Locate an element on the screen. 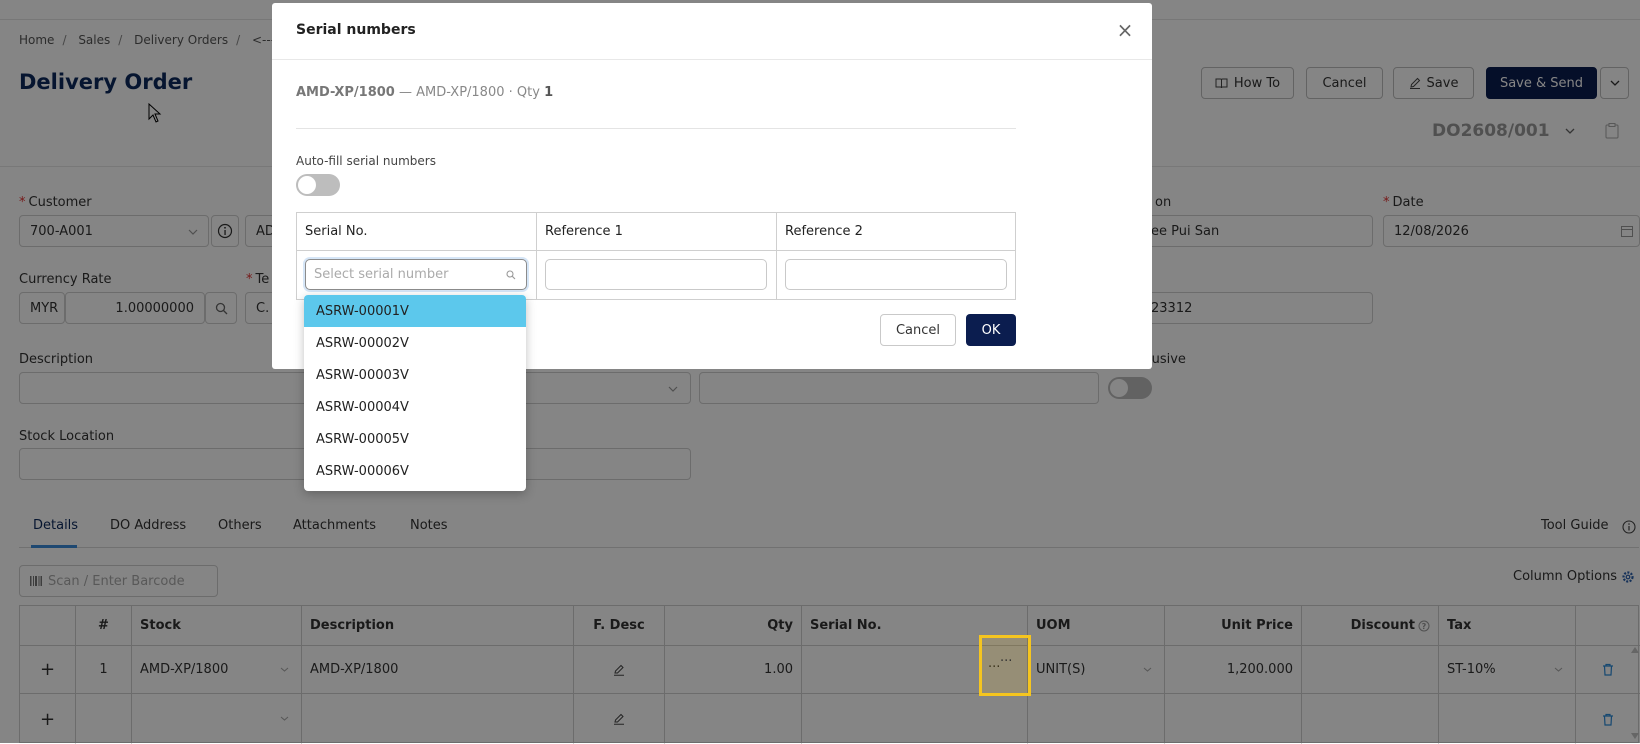  serial-button-highlight: ··· is located at coordinates (1005, 665).